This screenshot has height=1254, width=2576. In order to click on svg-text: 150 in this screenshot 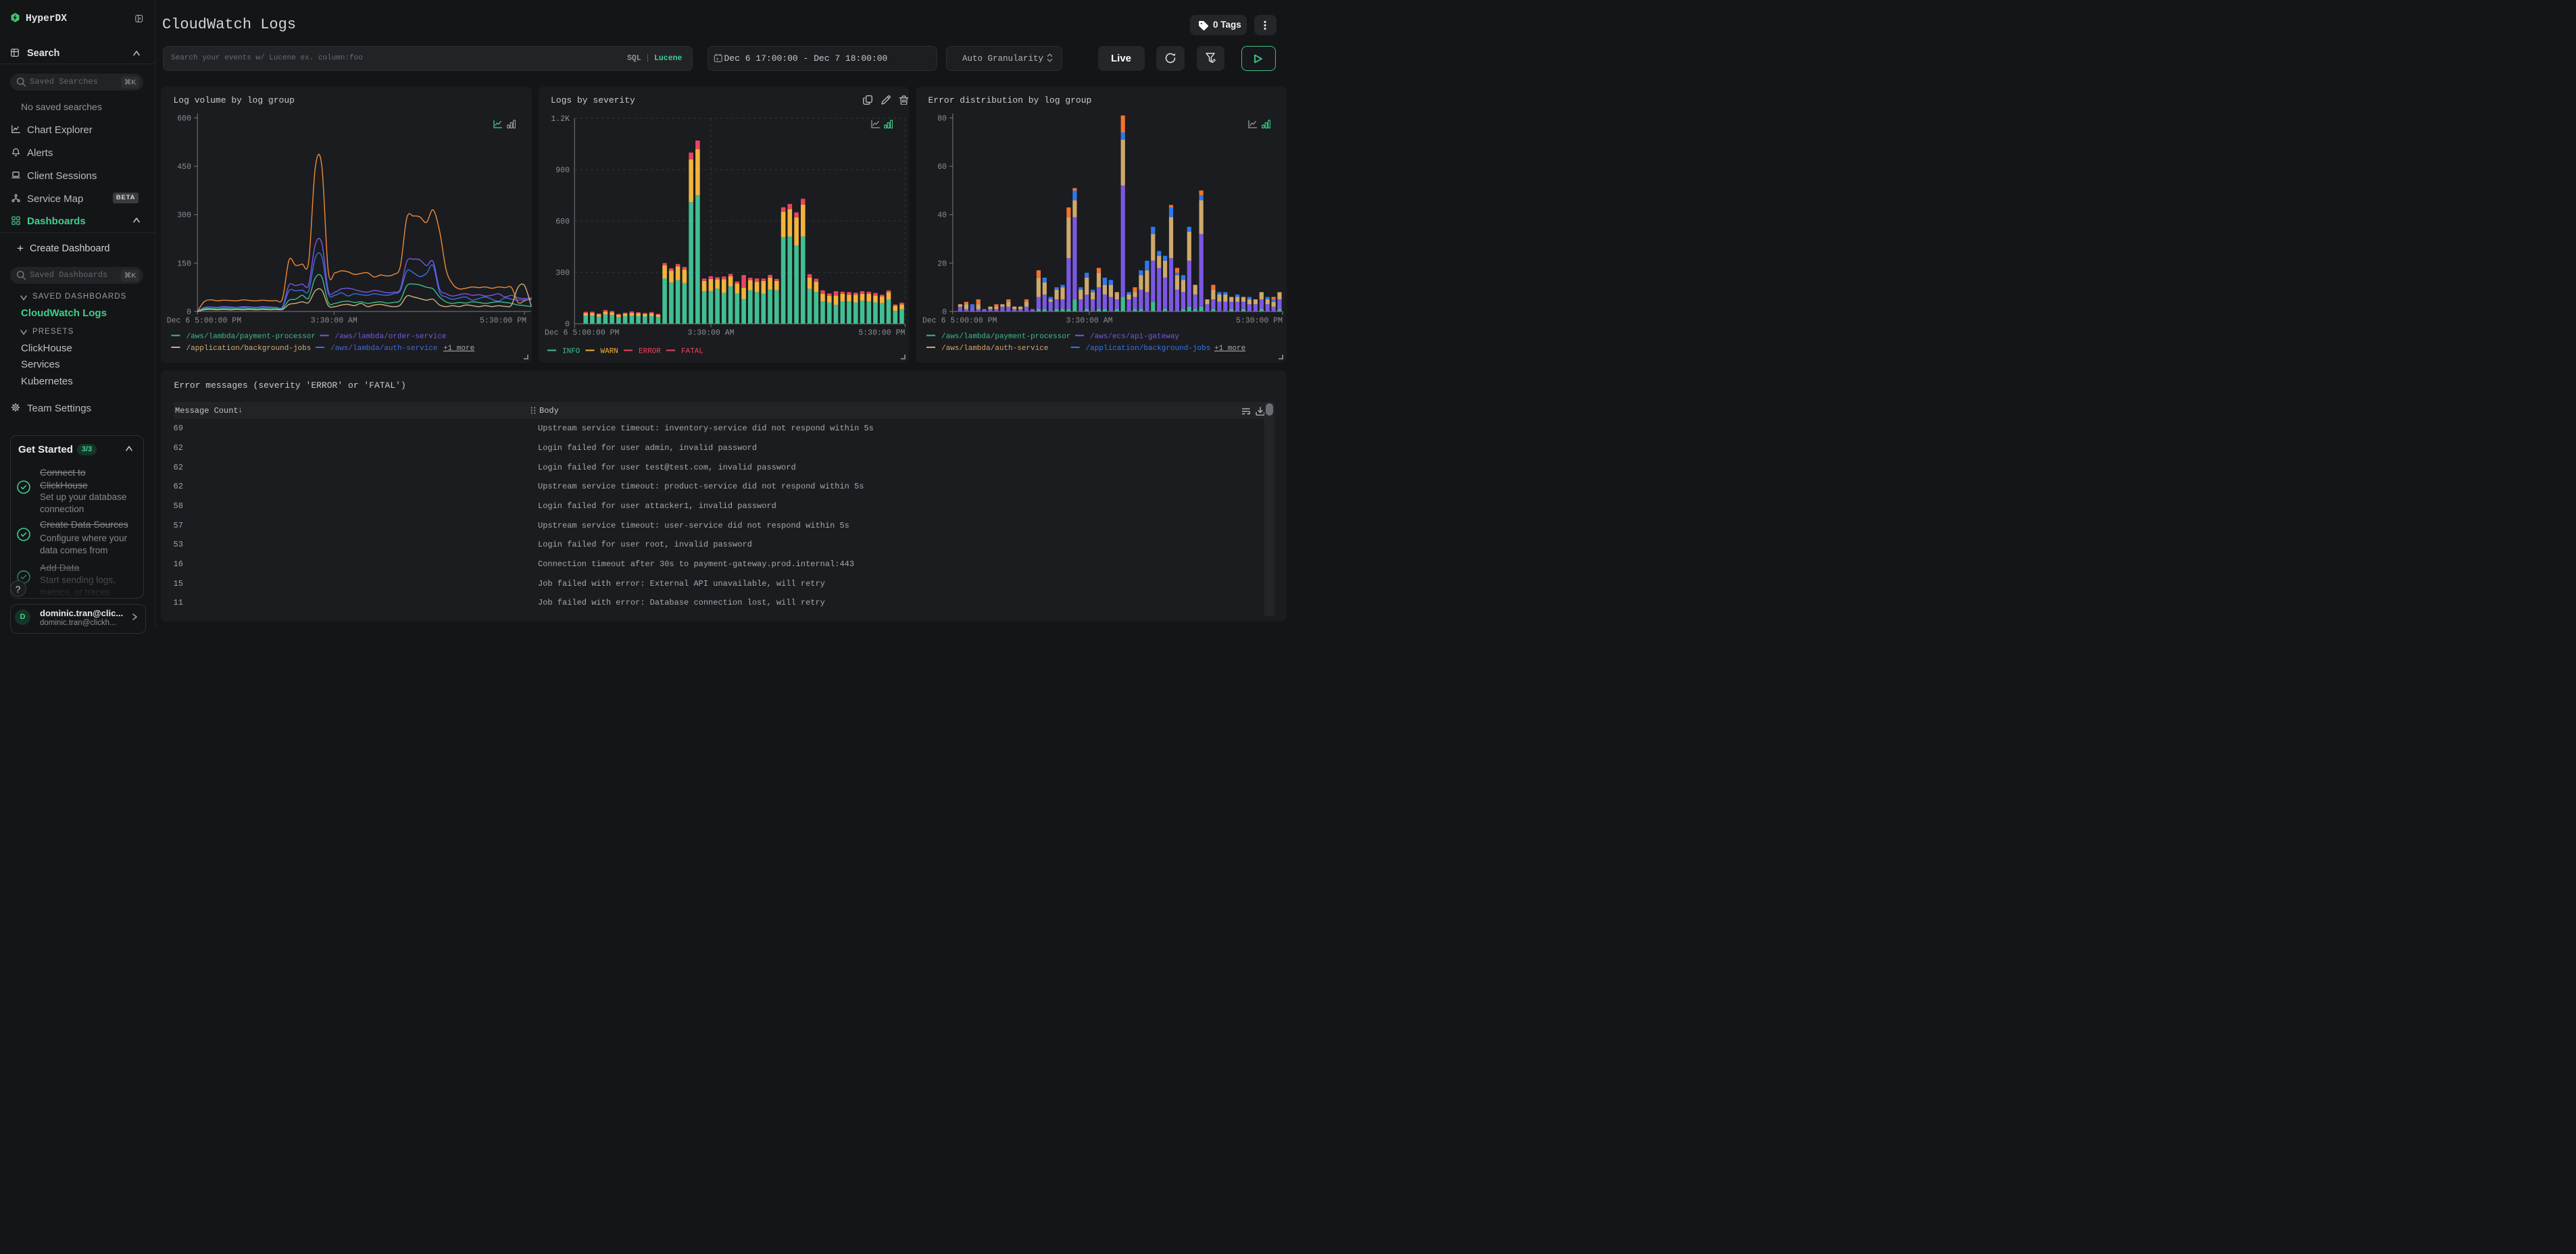, I will do `click(184, 263)`.